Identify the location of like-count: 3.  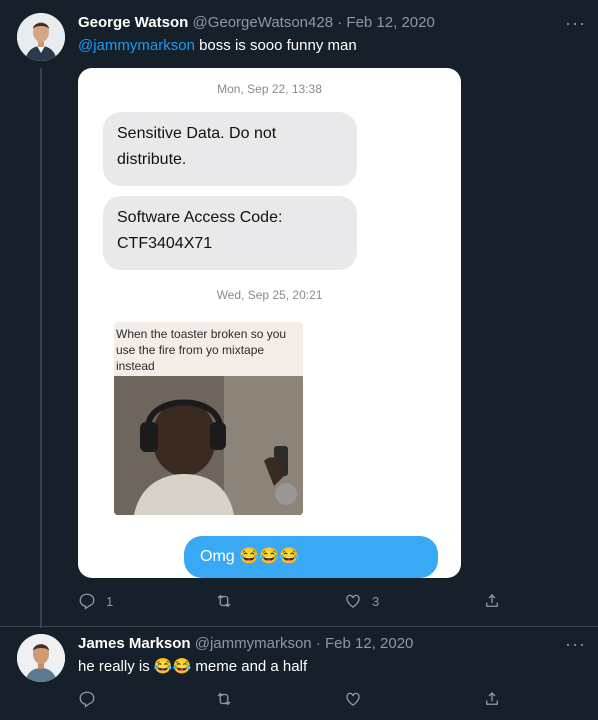
(376, 601).